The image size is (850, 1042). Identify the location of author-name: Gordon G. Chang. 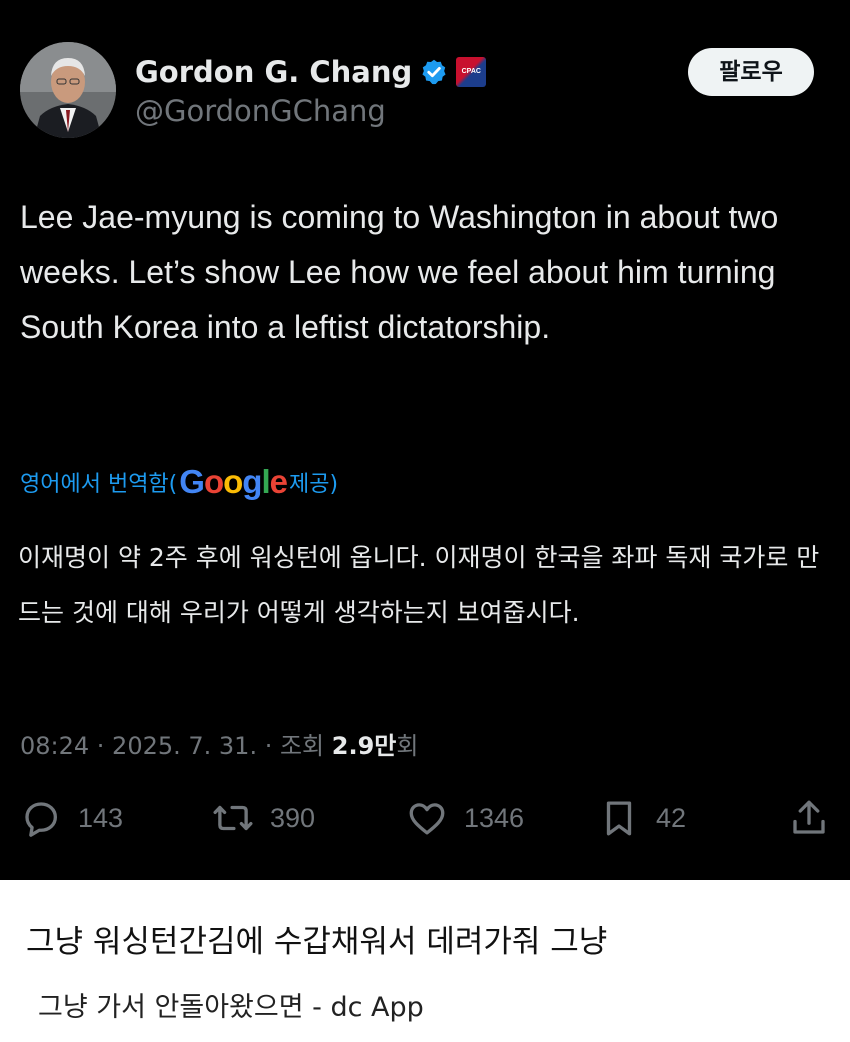
(273, 72).